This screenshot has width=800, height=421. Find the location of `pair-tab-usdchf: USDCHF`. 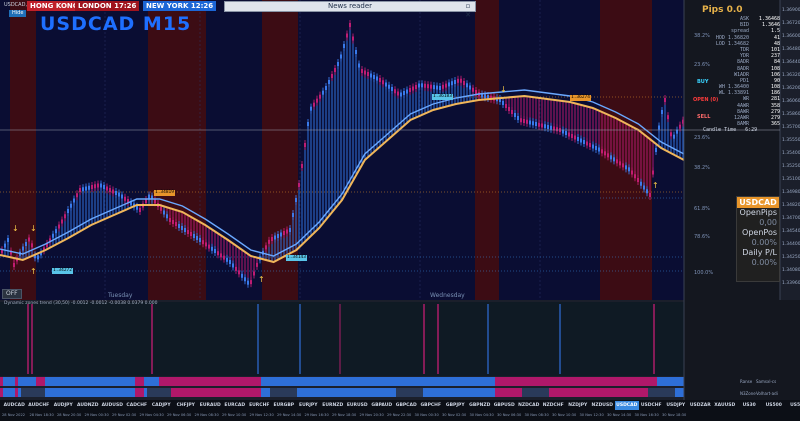

pair-tab-usdchf: USDCHF is located at coordinates (651, 405).